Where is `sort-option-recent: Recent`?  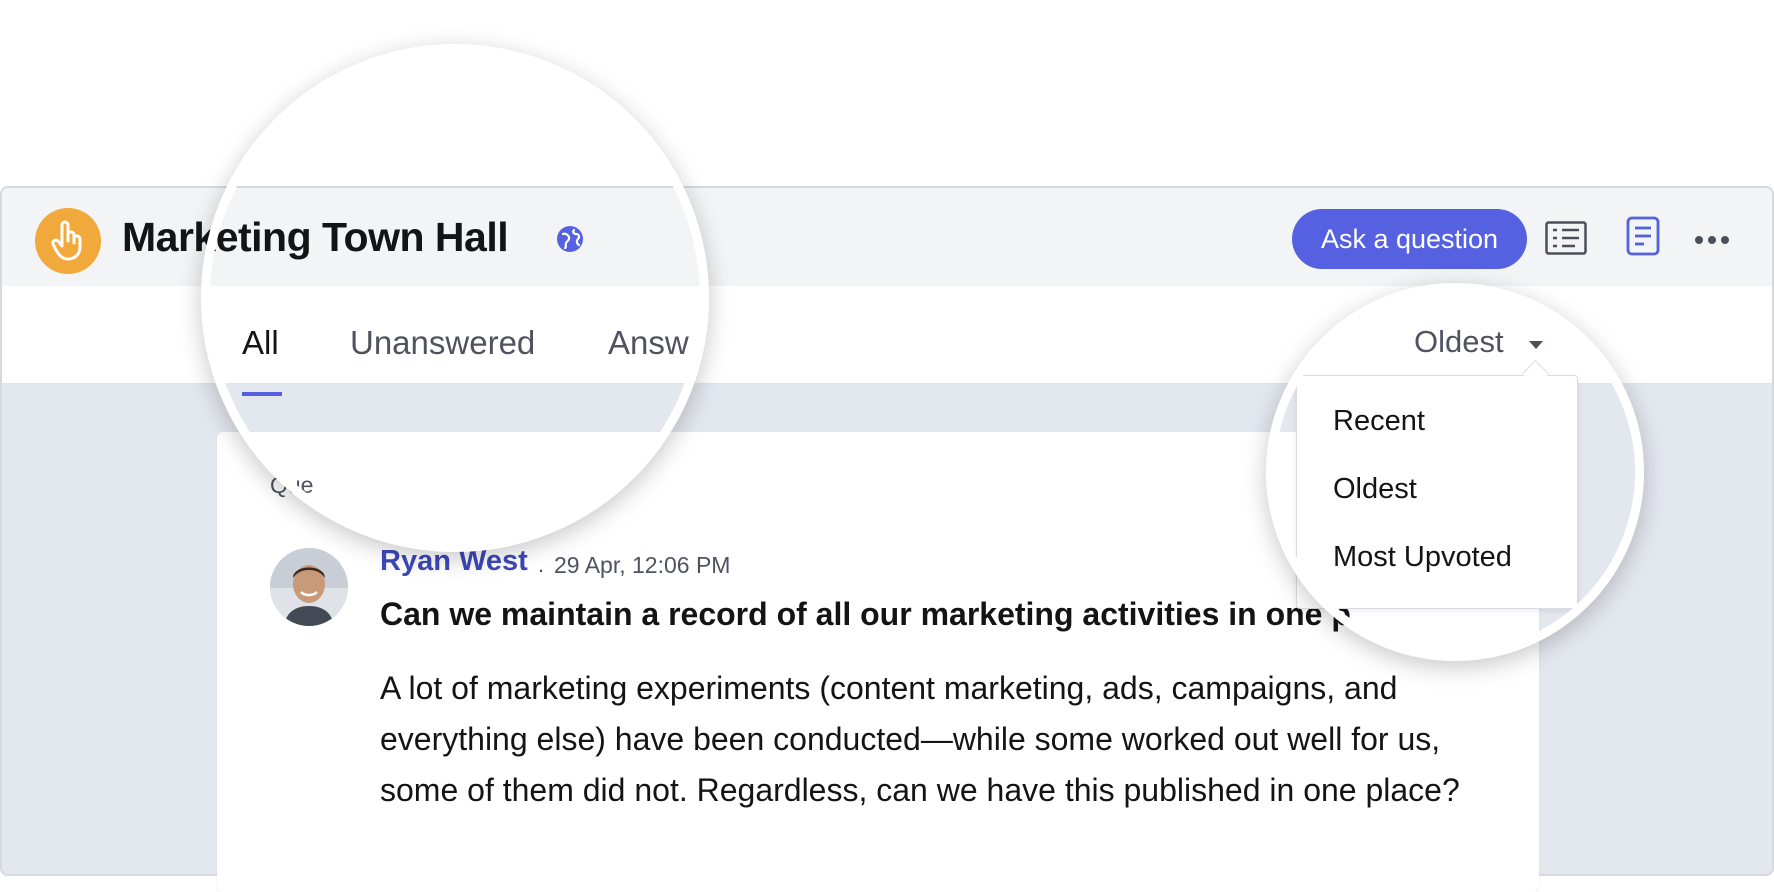 sort-option-recent: Recent is located at coordinates (1379, 421).